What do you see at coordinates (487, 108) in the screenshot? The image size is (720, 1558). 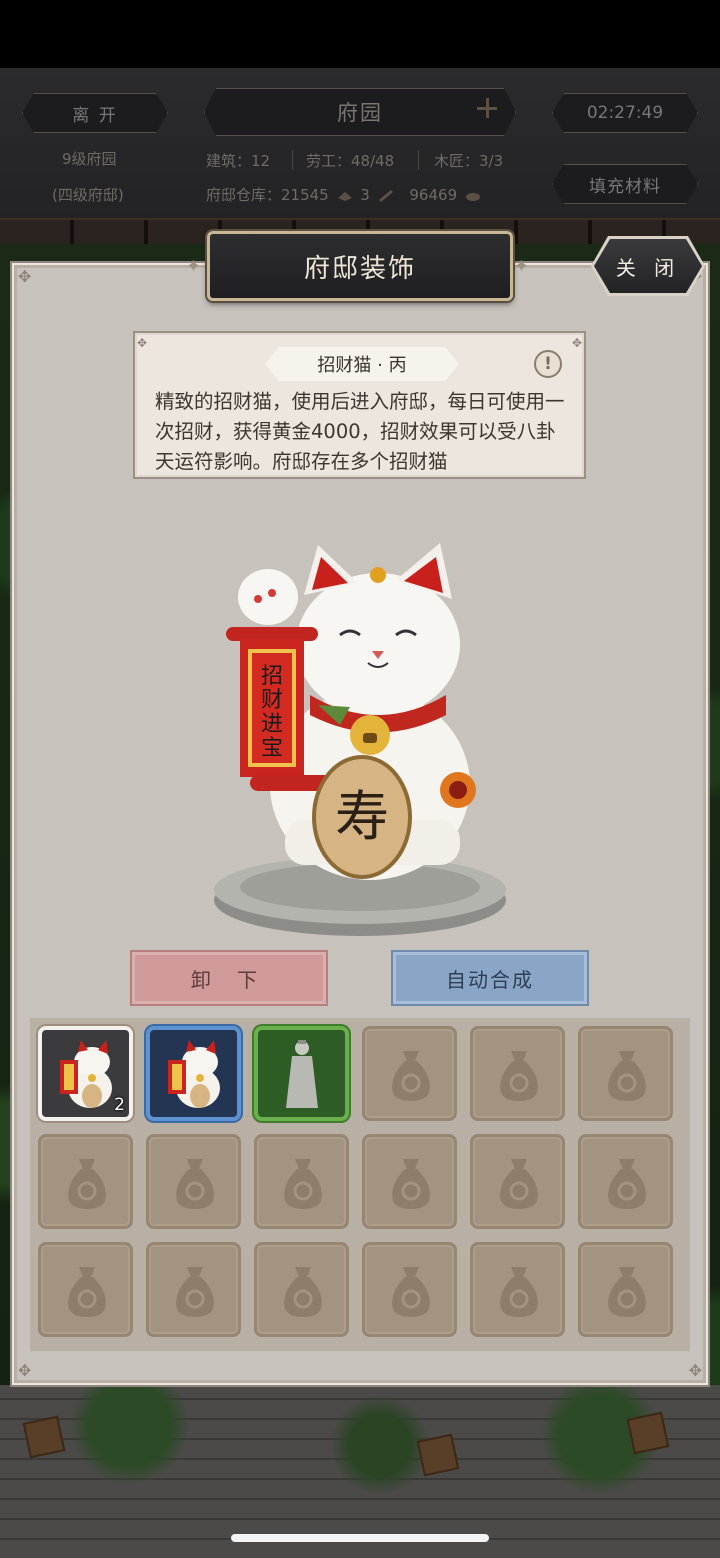 I see `plus-icon` at bounding box center [487, 108].